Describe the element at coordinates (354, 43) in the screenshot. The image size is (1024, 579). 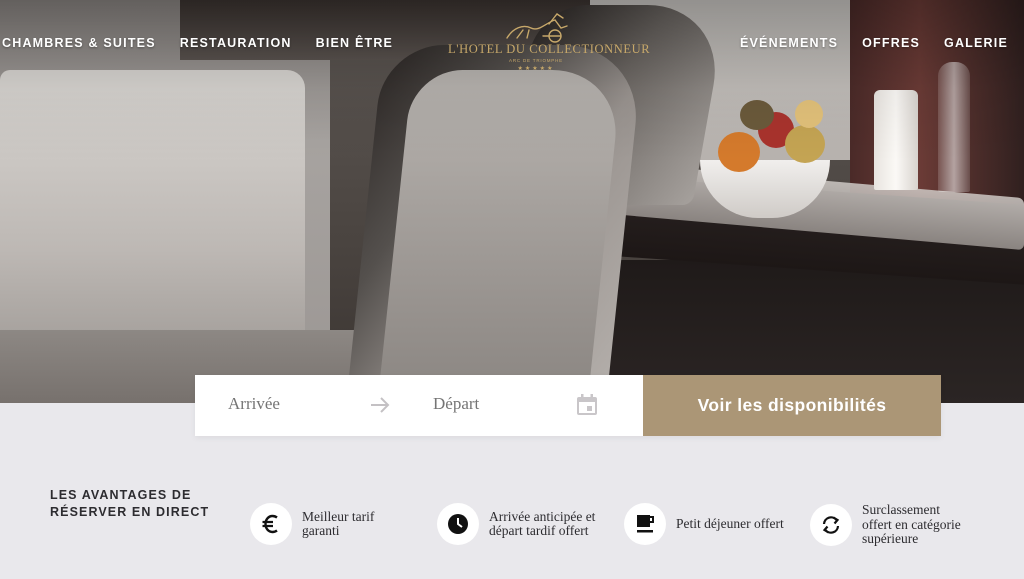
I see `nav-bien-etre: BIEN ÊTRE` at that location.